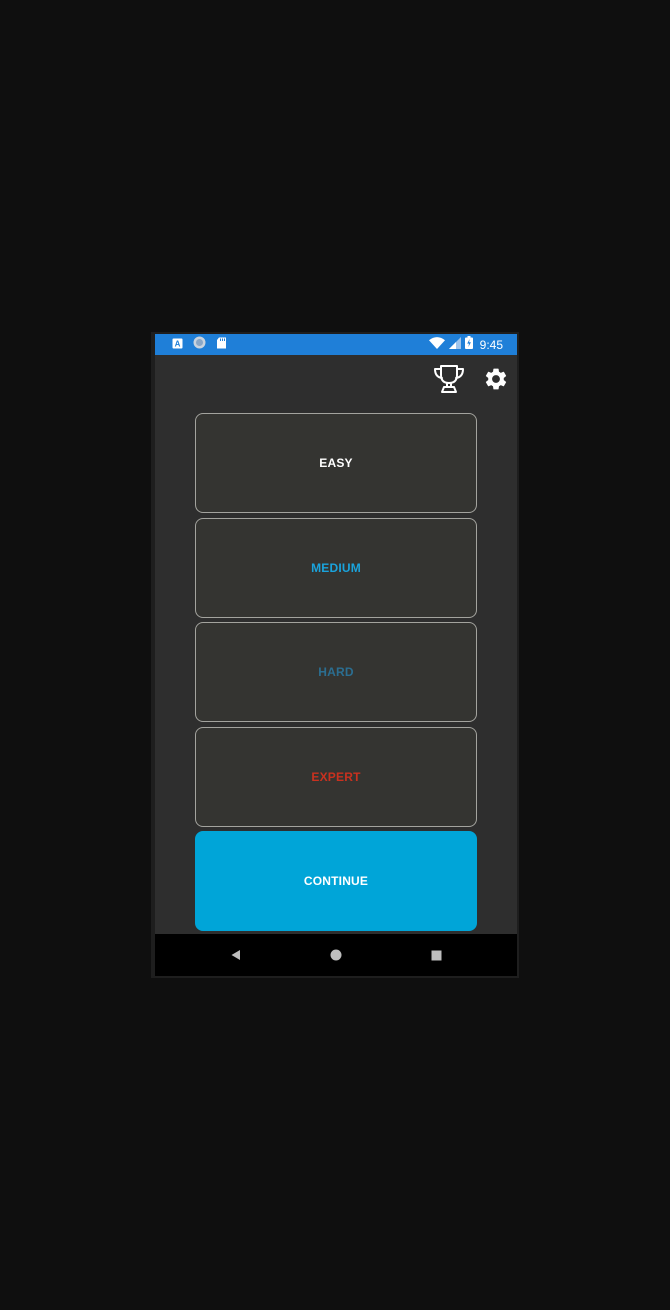  I want to click on svg-text: A, so click(178, 343).